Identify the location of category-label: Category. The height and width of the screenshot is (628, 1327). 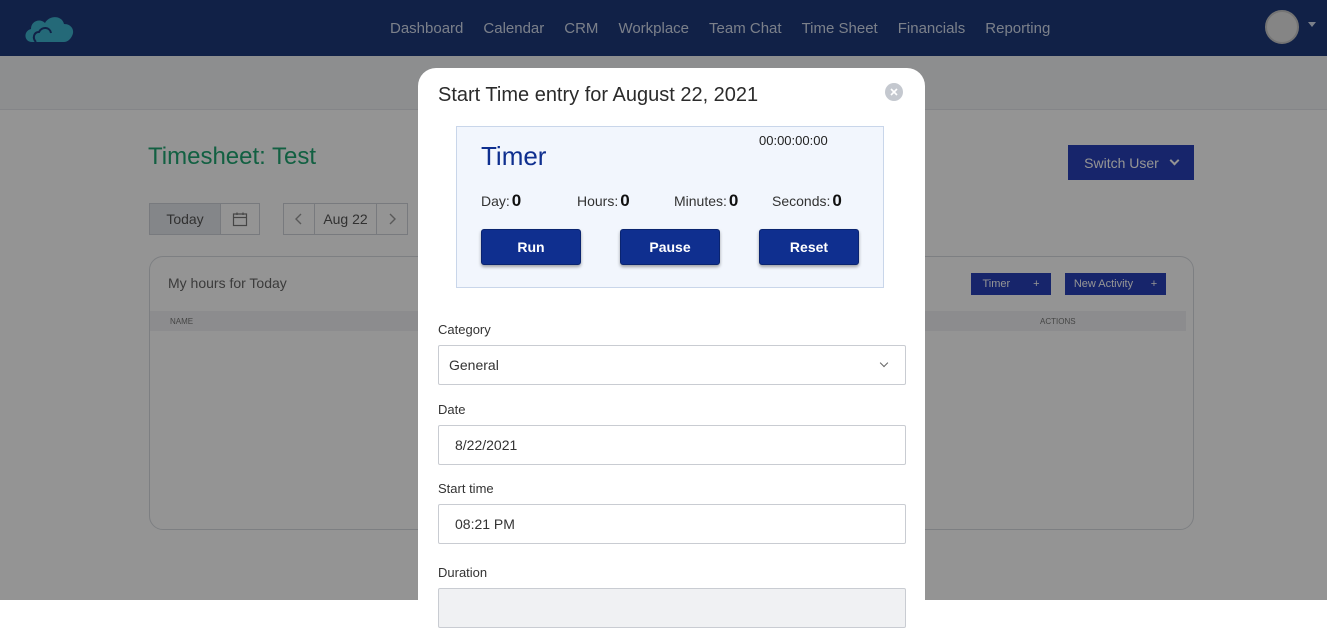
(464, 329).